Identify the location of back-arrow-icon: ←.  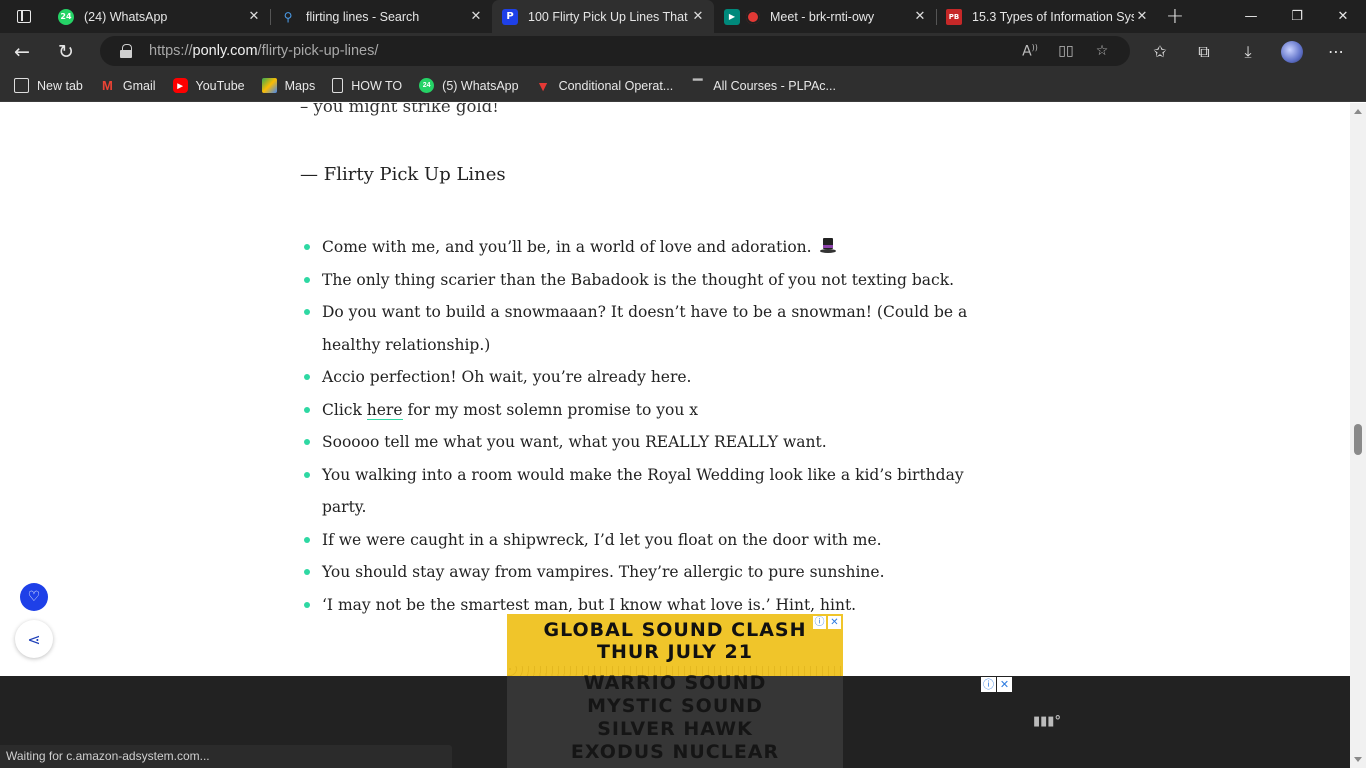
(22, 51).